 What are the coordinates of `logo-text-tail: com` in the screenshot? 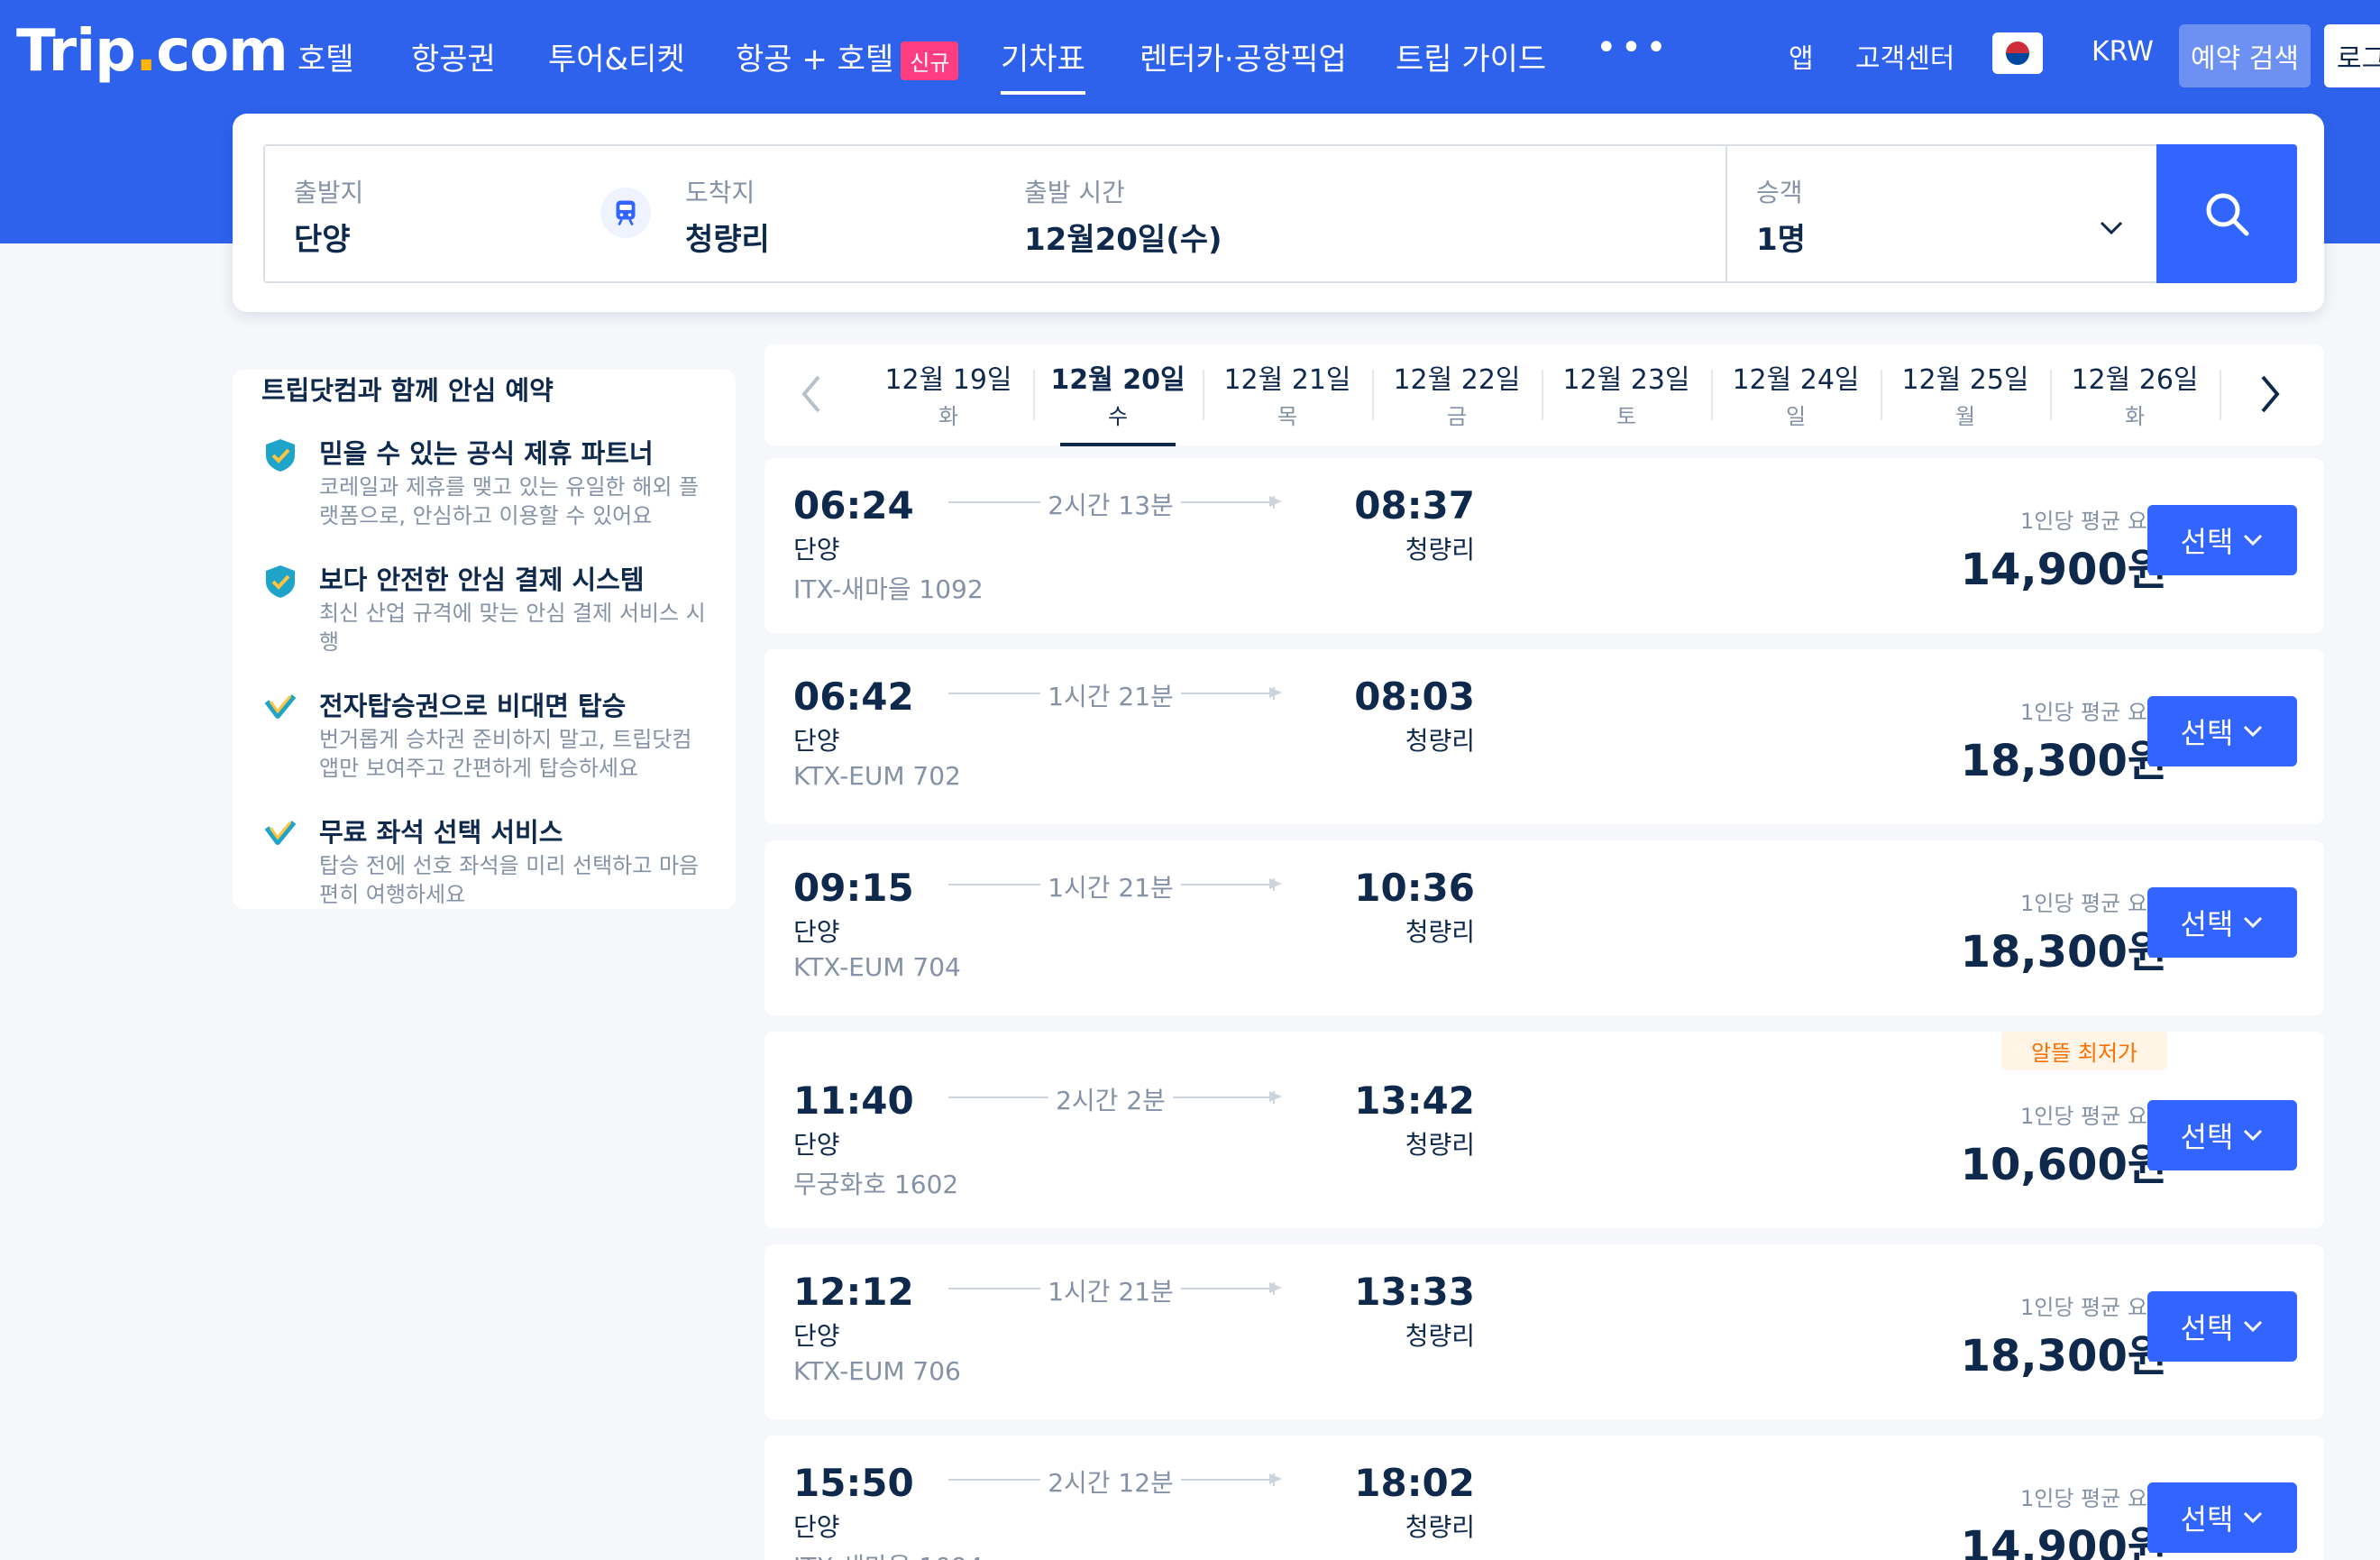 It's located at (222, 51).